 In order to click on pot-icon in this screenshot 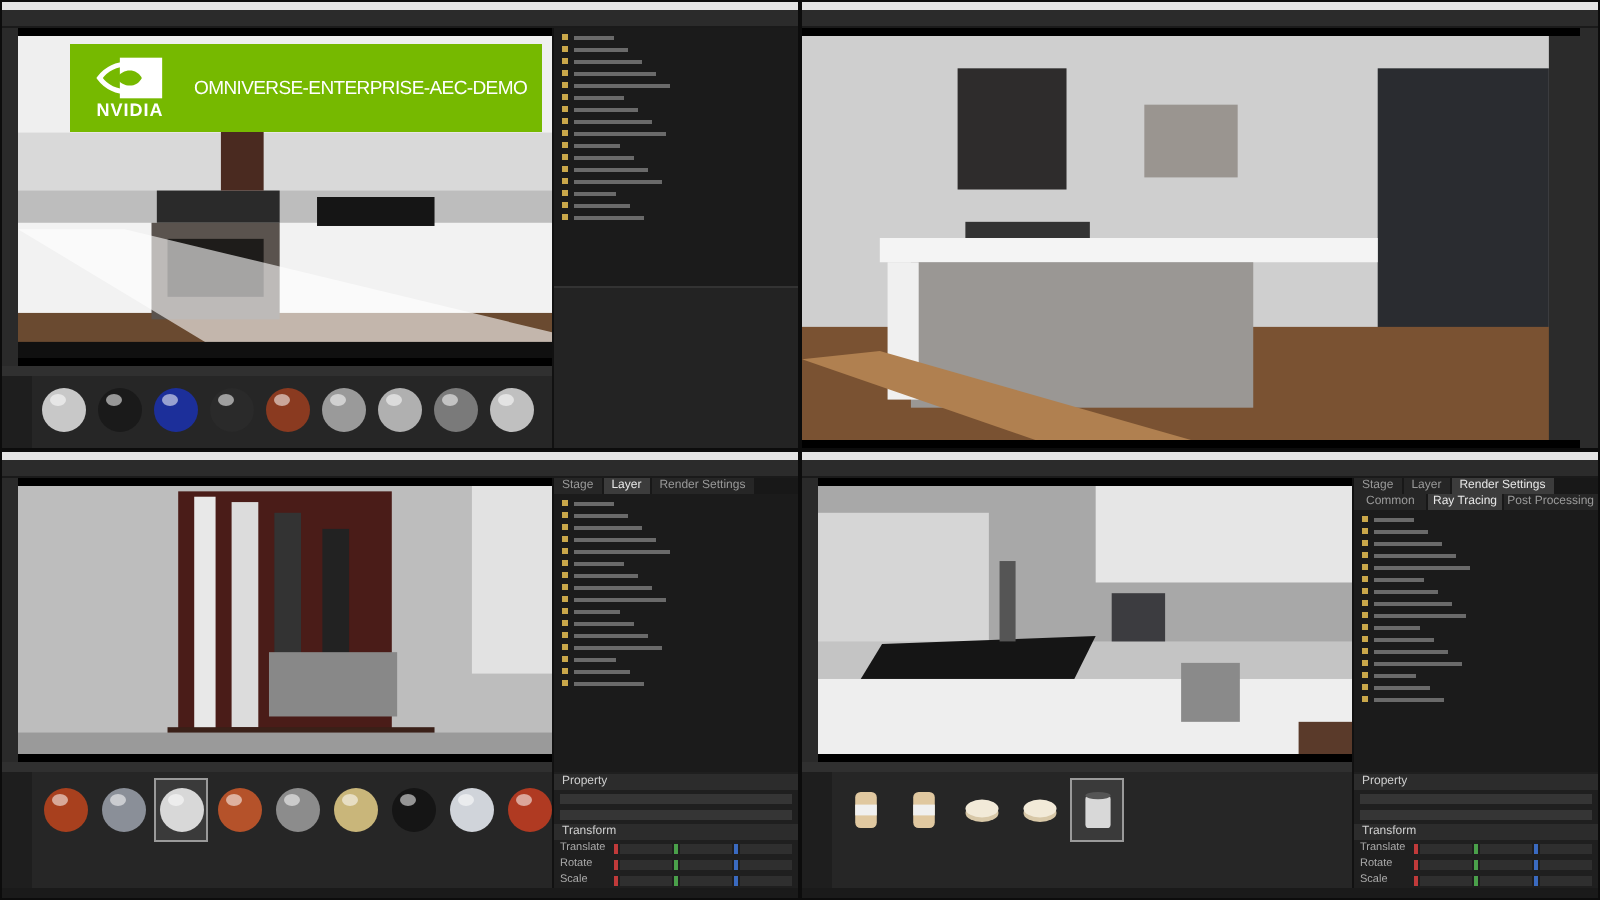, I will do `click(1097, 810)`.